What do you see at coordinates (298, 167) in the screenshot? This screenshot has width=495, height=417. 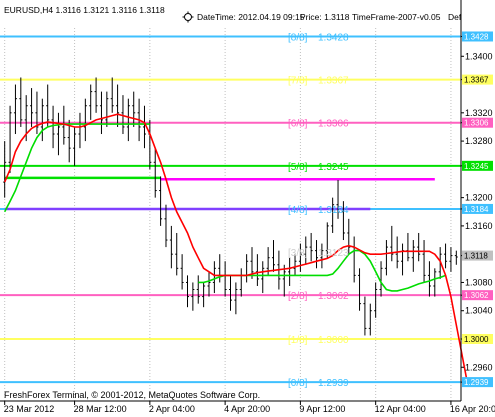 I see `murrey-level-name: [5/8]` at bounding box center [298, 167].